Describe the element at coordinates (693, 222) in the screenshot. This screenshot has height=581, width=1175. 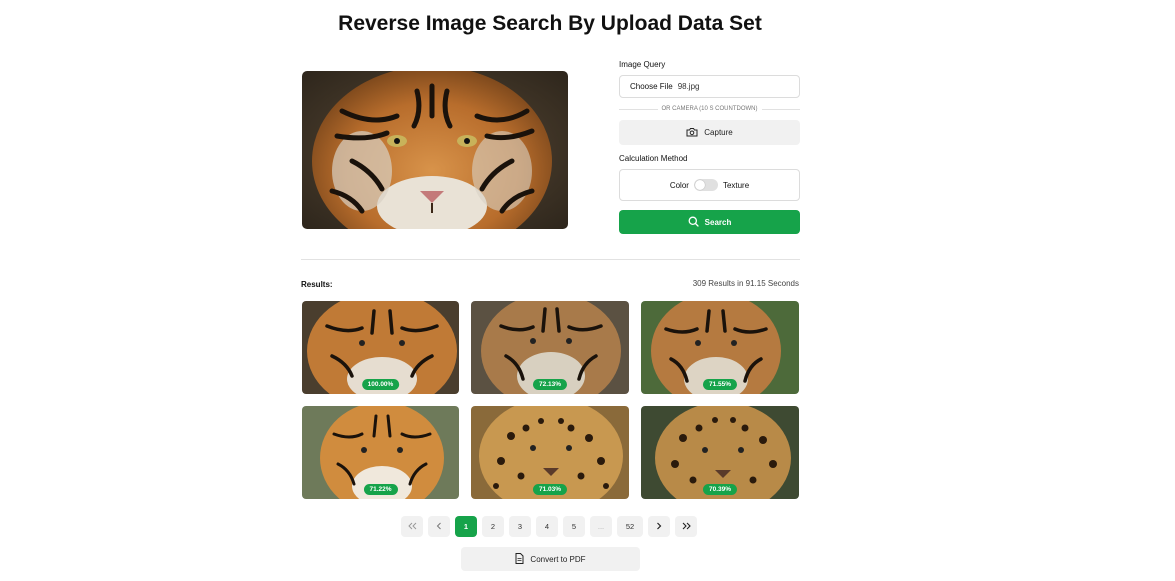
I see `search-icon` at that location.